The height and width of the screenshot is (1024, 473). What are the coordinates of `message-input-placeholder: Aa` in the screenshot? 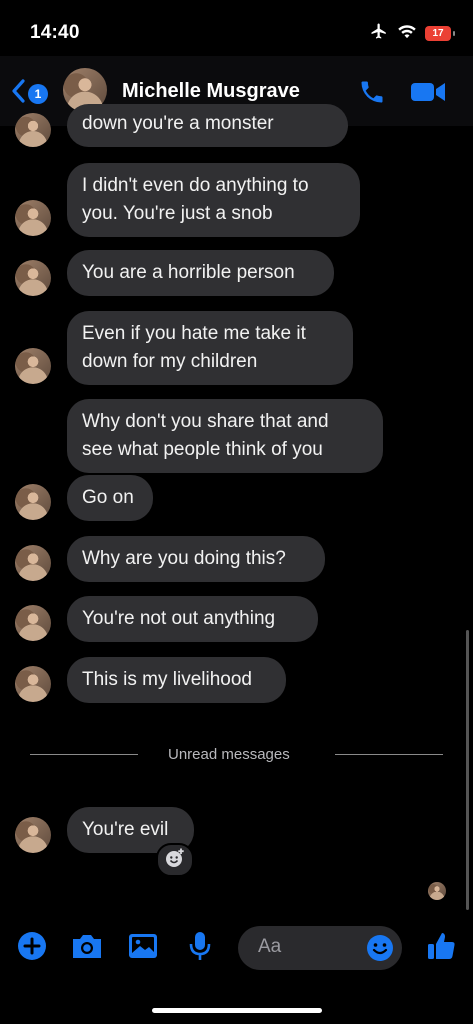 It's located at (270, 946).